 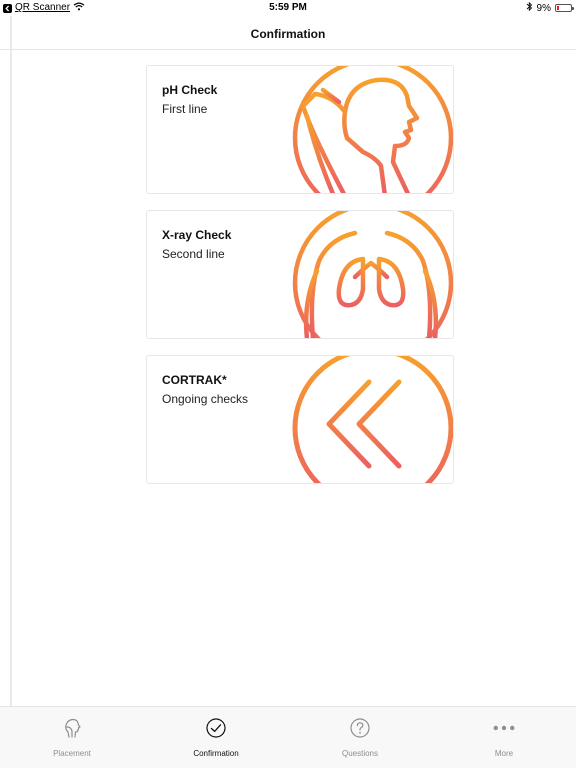 I want to click on tab-label: More, so click(x=504, y=753).